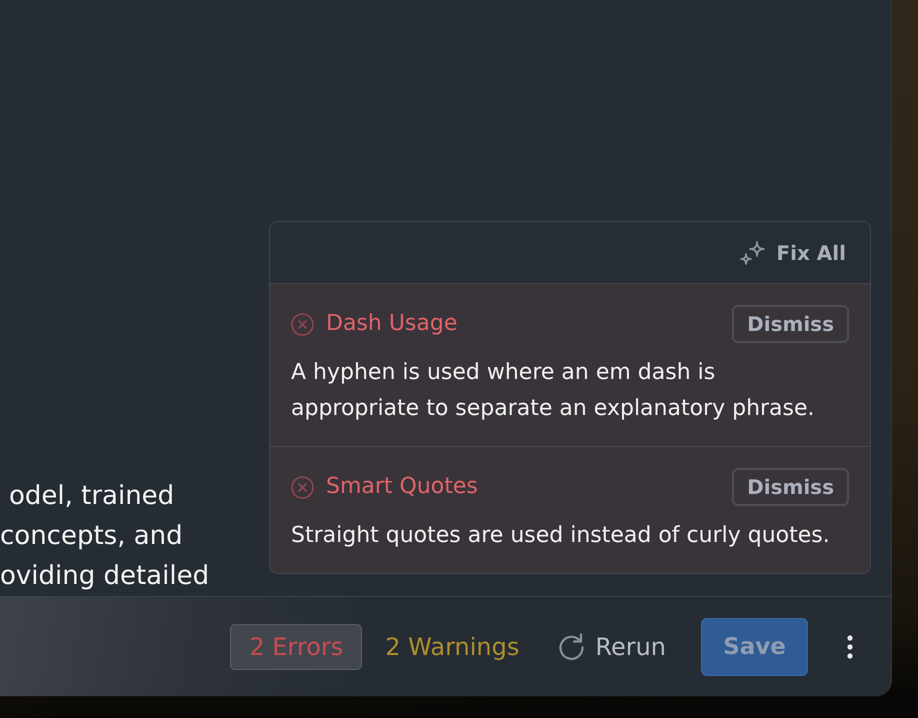 Image resolution: width=918 pixels, height=718 pixels. Describe the element at coordinates (553, 391) in the screenshot. I see `issue-description: A hyphen is used where an em dash is appropriate to separate an explanatory phrase.` at that location.